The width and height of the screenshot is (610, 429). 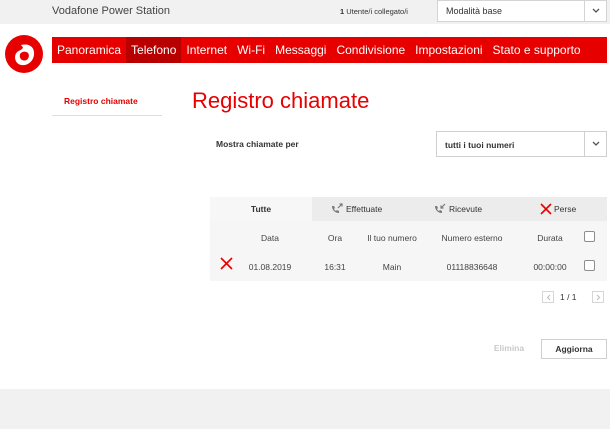 What do you see at coordinates (550, 267) in the screenshot?
I see `row-duration: 00:00:00` at bounding box center [550, 267].